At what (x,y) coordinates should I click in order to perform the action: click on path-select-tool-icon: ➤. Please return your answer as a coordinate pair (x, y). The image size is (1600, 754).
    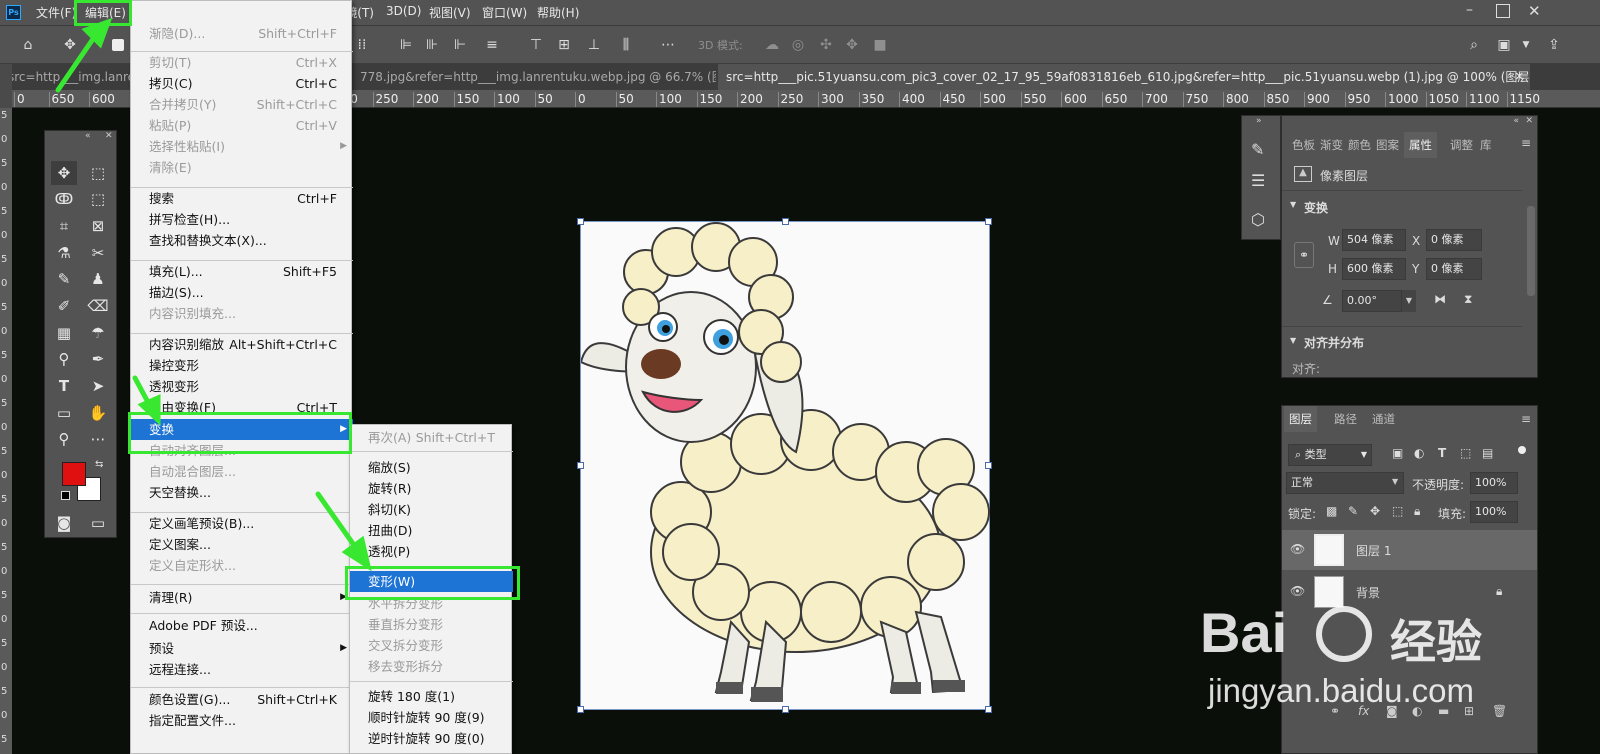
    Looking at the image, I should click on (98, 386).